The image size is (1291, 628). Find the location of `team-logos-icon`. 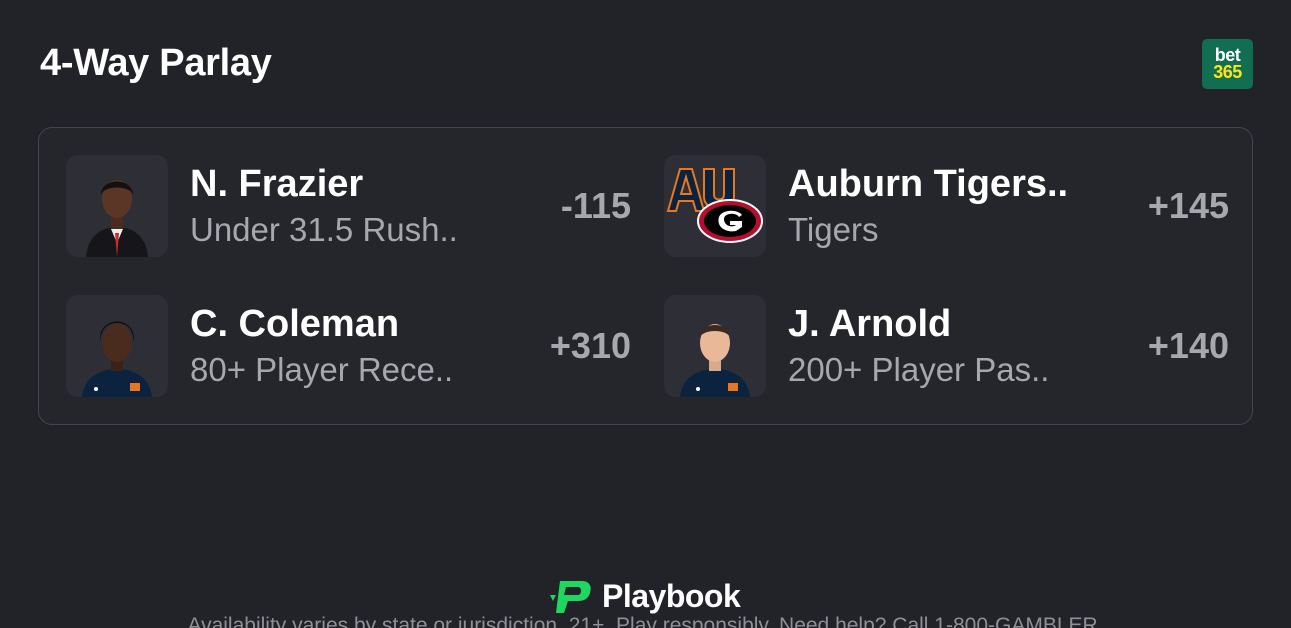

team-logos-icon is located at coordinates (715, 206).